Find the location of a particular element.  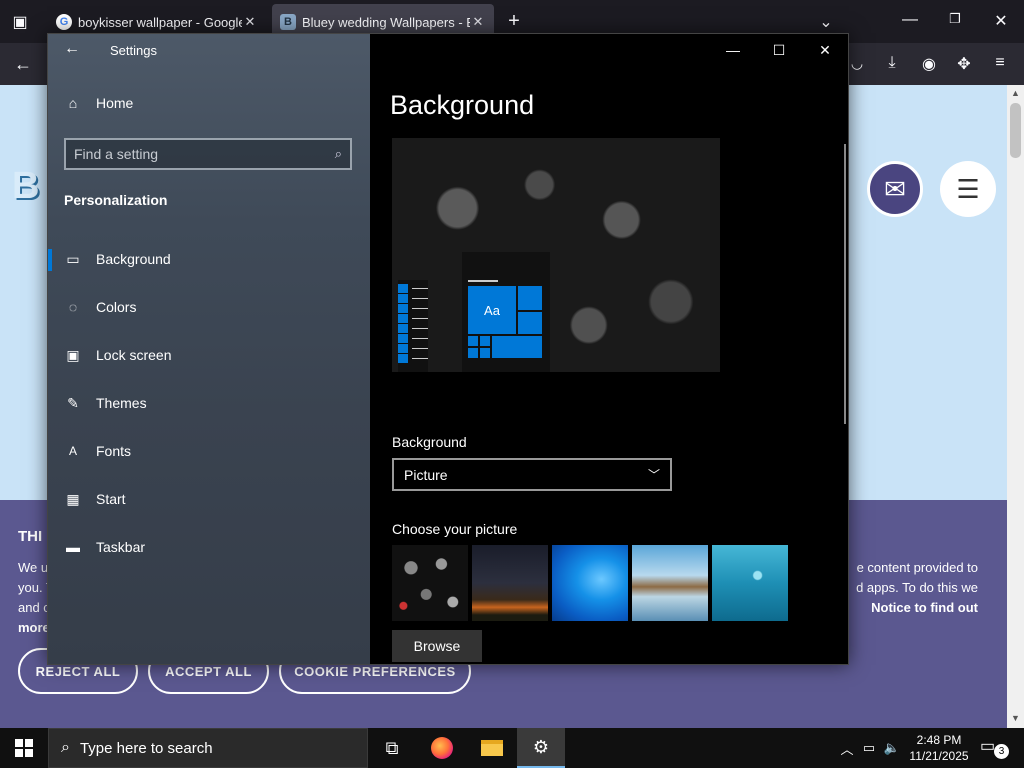

chevron-down-icon: ﹀ is located at coordinates (653, 475).